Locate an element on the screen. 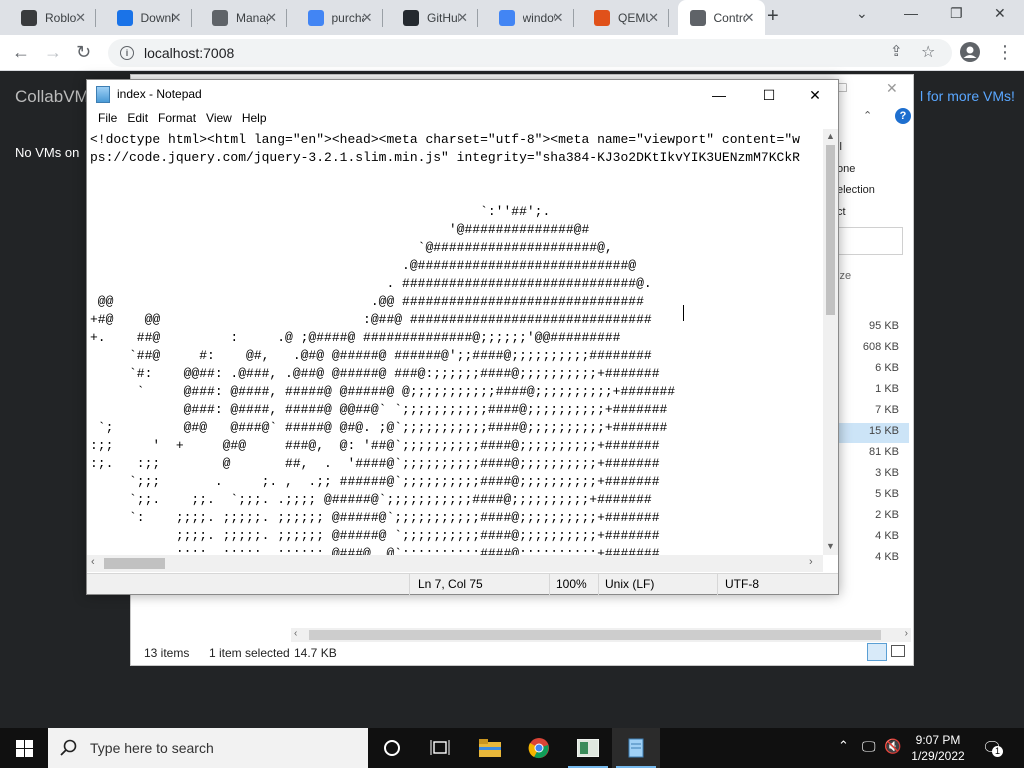 Image resolution: width=1024 pixels, height=768 pixels. browser-tab: Downloads✕ is located at coordinates (148, 17).